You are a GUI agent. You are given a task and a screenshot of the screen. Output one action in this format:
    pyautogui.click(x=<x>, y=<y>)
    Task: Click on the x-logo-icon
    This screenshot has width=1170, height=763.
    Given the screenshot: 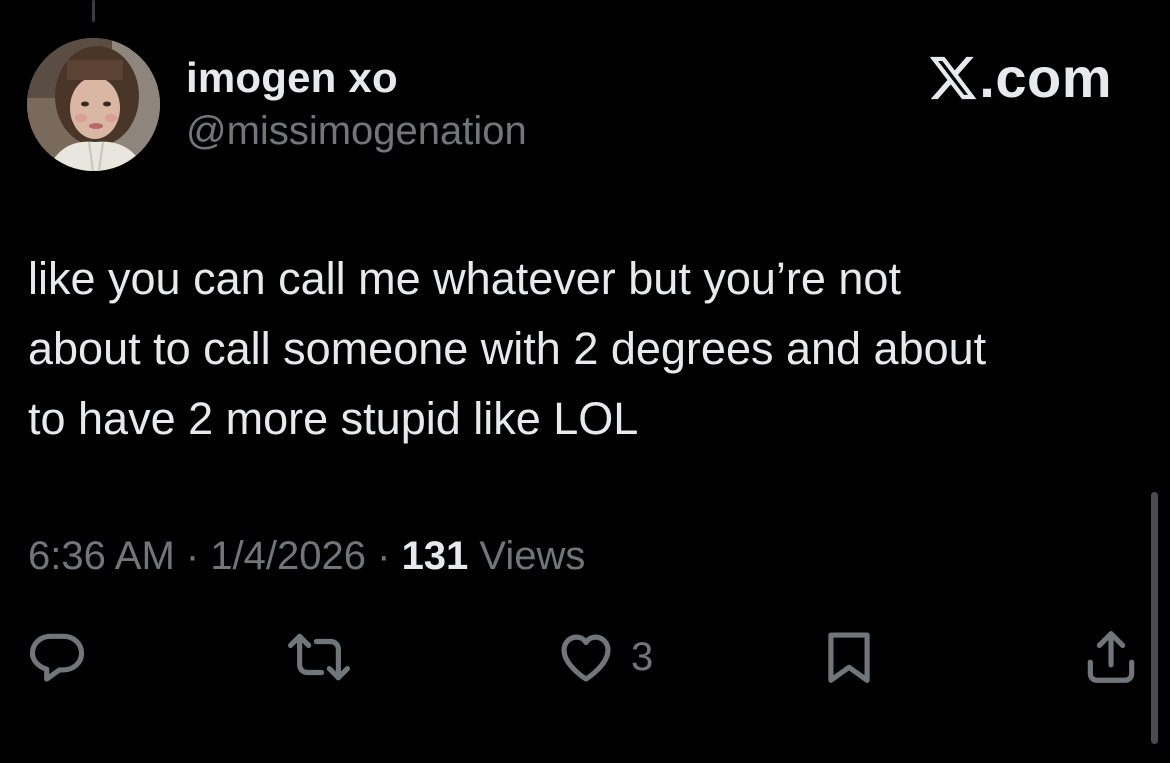 What is the action you would take?
    pyautogui.click(x=953, y=78)
    